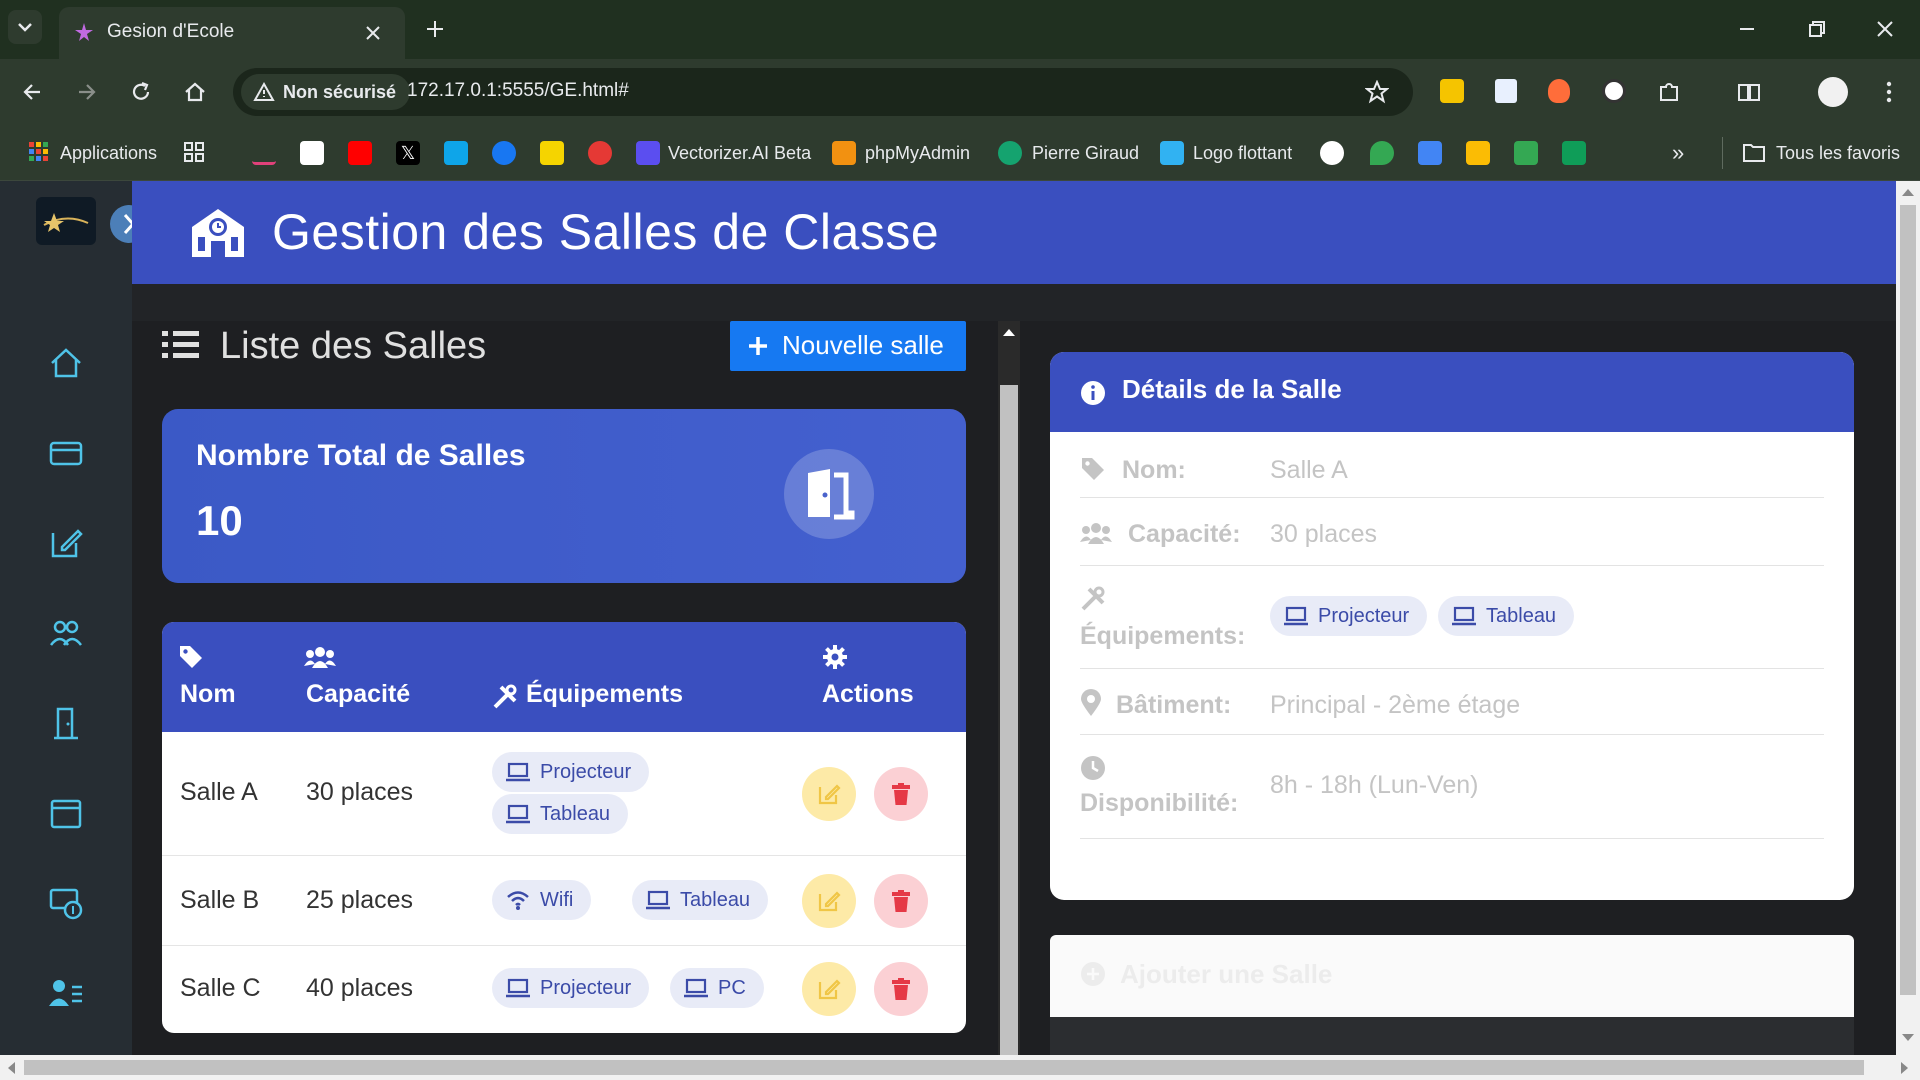 This screenshot has width=1920, height=1080. I want to click on bookmark-p-icon, so click(456, 153).